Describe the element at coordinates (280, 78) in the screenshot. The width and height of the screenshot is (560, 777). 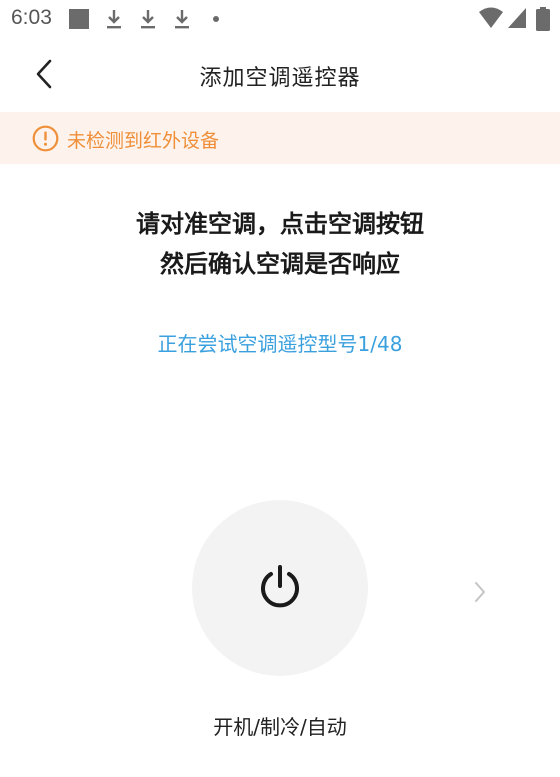
I see `page-title: 添加空调遥控器` at that location.